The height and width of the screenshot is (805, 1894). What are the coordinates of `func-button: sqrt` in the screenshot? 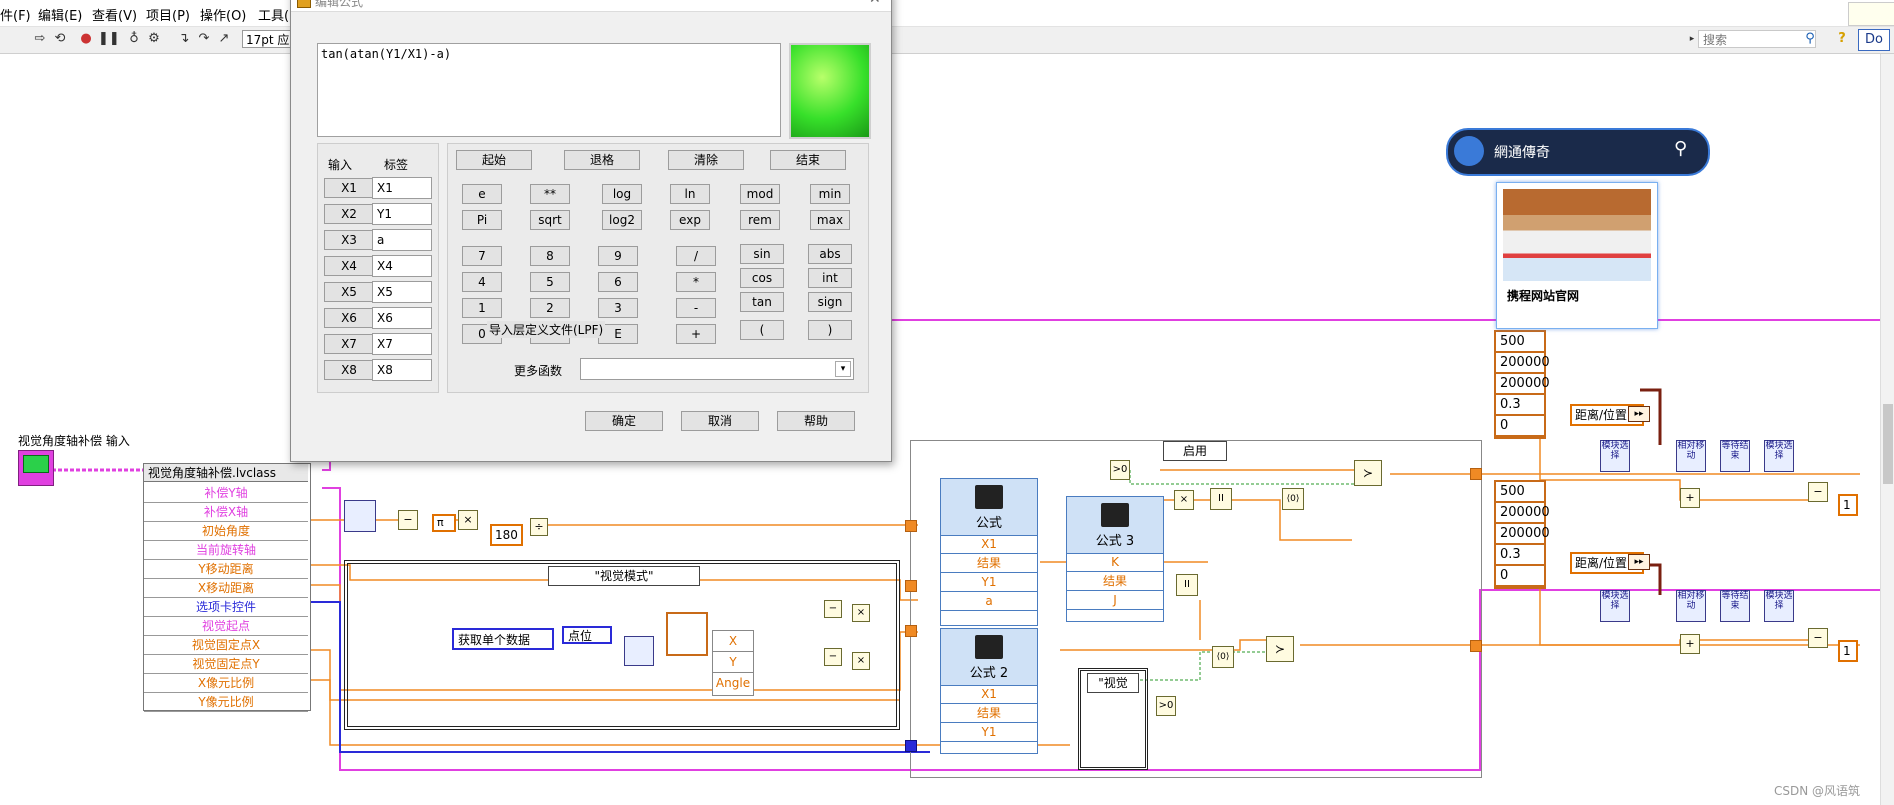 It's located at (550, 220).